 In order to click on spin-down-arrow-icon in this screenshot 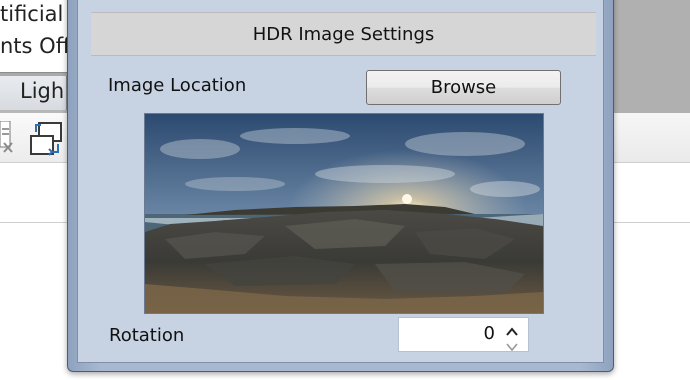, I will do `click(512, 344)`.